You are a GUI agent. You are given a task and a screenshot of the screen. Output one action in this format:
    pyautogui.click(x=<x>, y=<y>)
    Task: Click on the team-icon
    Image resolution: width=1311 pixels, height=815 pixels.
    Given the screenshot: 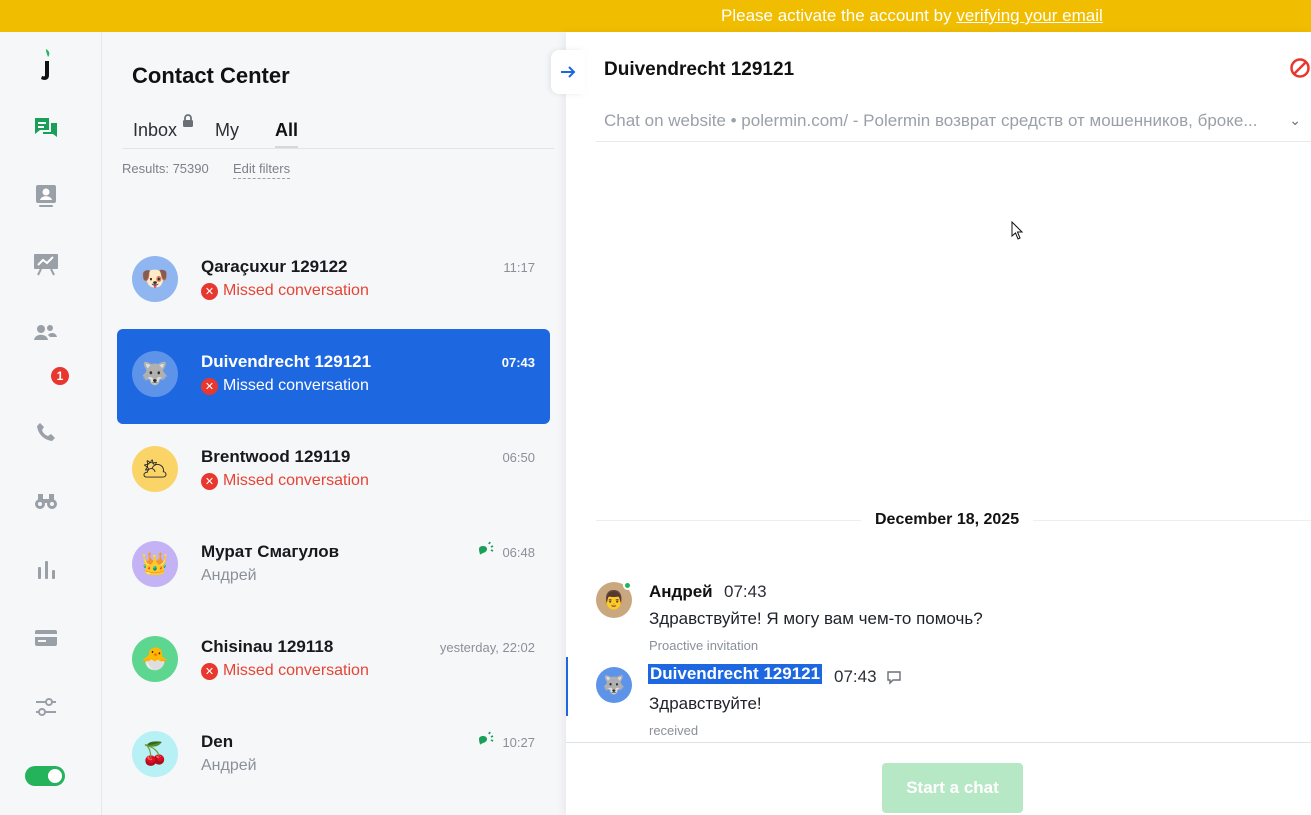 What is the action you would take?
    pyautogui.click(x=45, y=332)
    